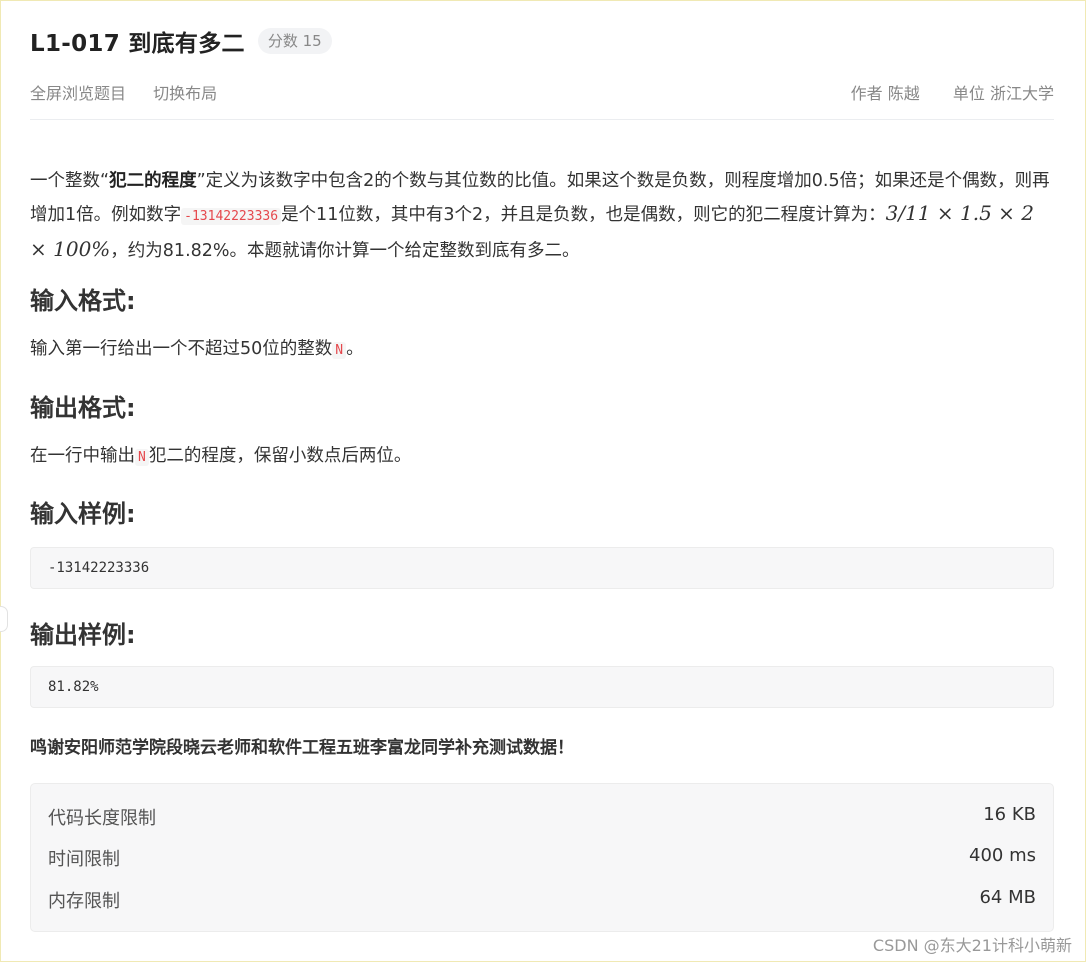 Image resolution: width=1088 pixels, height=964 pixels. Describe the element at coordinates (355, 349) in the screenshot. I see `input-format-end: 。` at that location.